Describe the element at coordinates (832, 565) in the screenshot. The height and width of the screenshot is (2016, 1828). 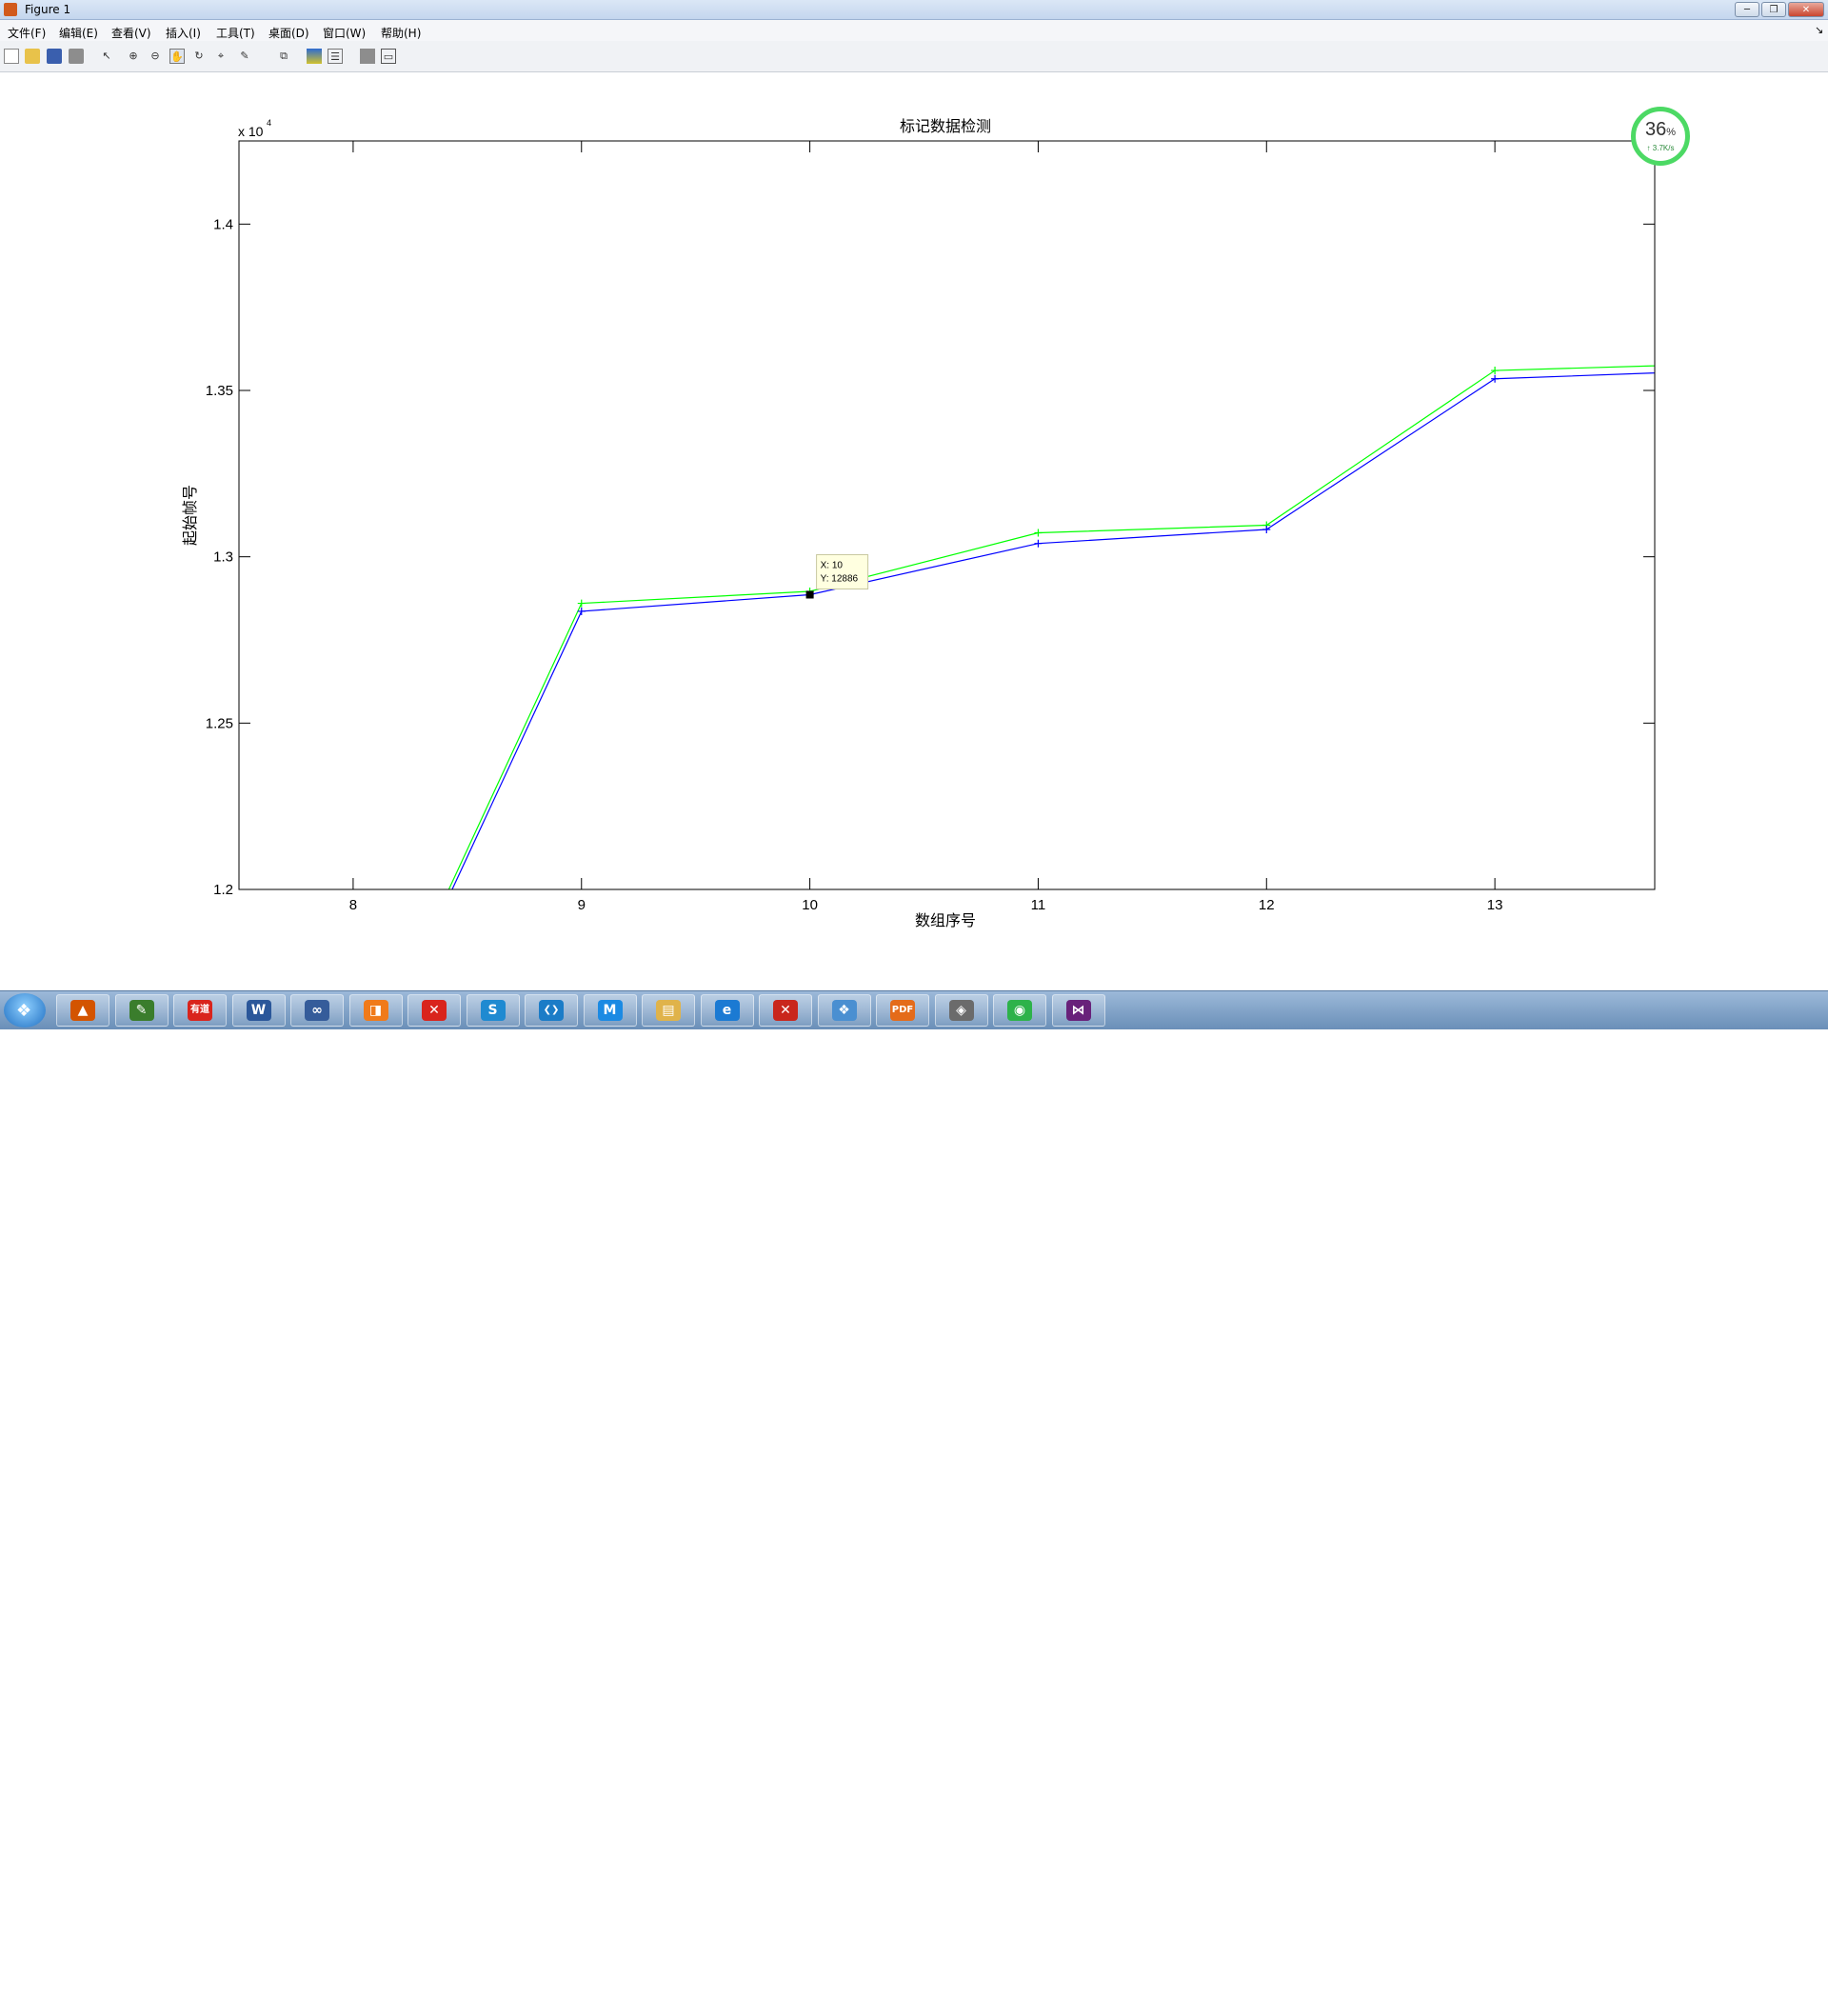
I see `datatip-x-label: X: 10` at that location.